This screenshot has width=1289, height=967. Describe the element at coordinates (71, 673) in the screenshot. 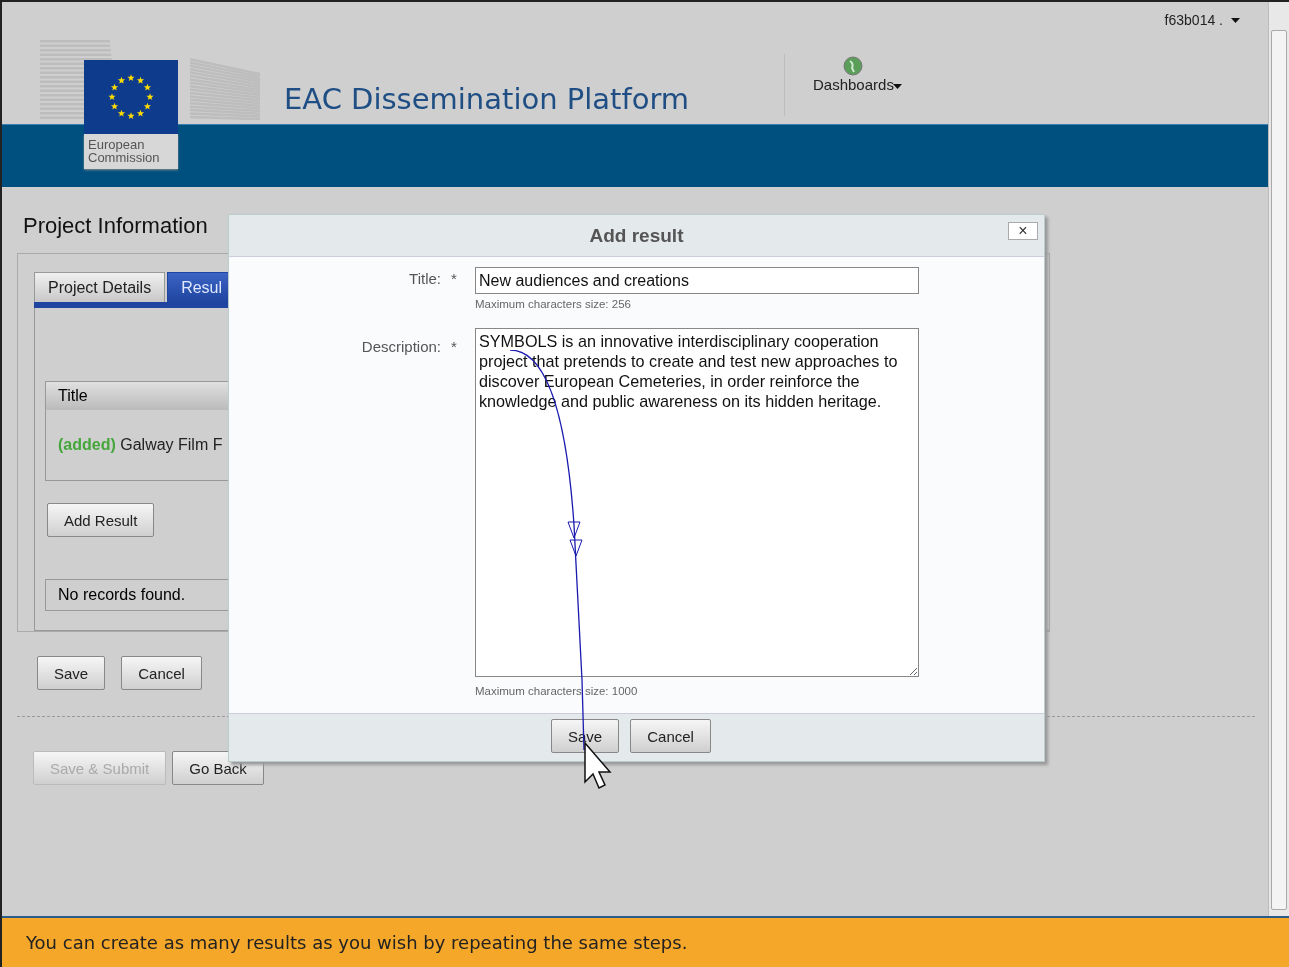

I see `form-button: Save` at that location.